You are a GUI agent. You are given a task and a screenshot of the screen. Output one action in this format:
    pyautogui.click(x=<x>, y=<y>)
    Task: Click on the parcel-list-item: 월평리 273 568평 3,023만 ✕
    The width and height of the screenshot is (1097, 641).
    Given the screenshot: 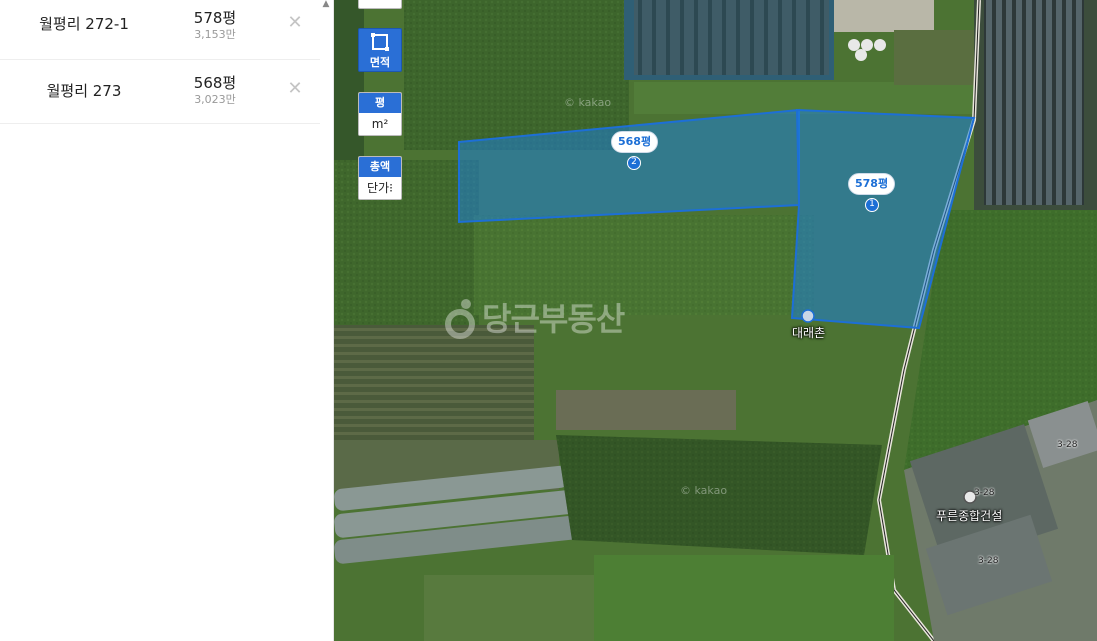 What is the action you would take?
    pyautogui.click(x=160, y=92)
    